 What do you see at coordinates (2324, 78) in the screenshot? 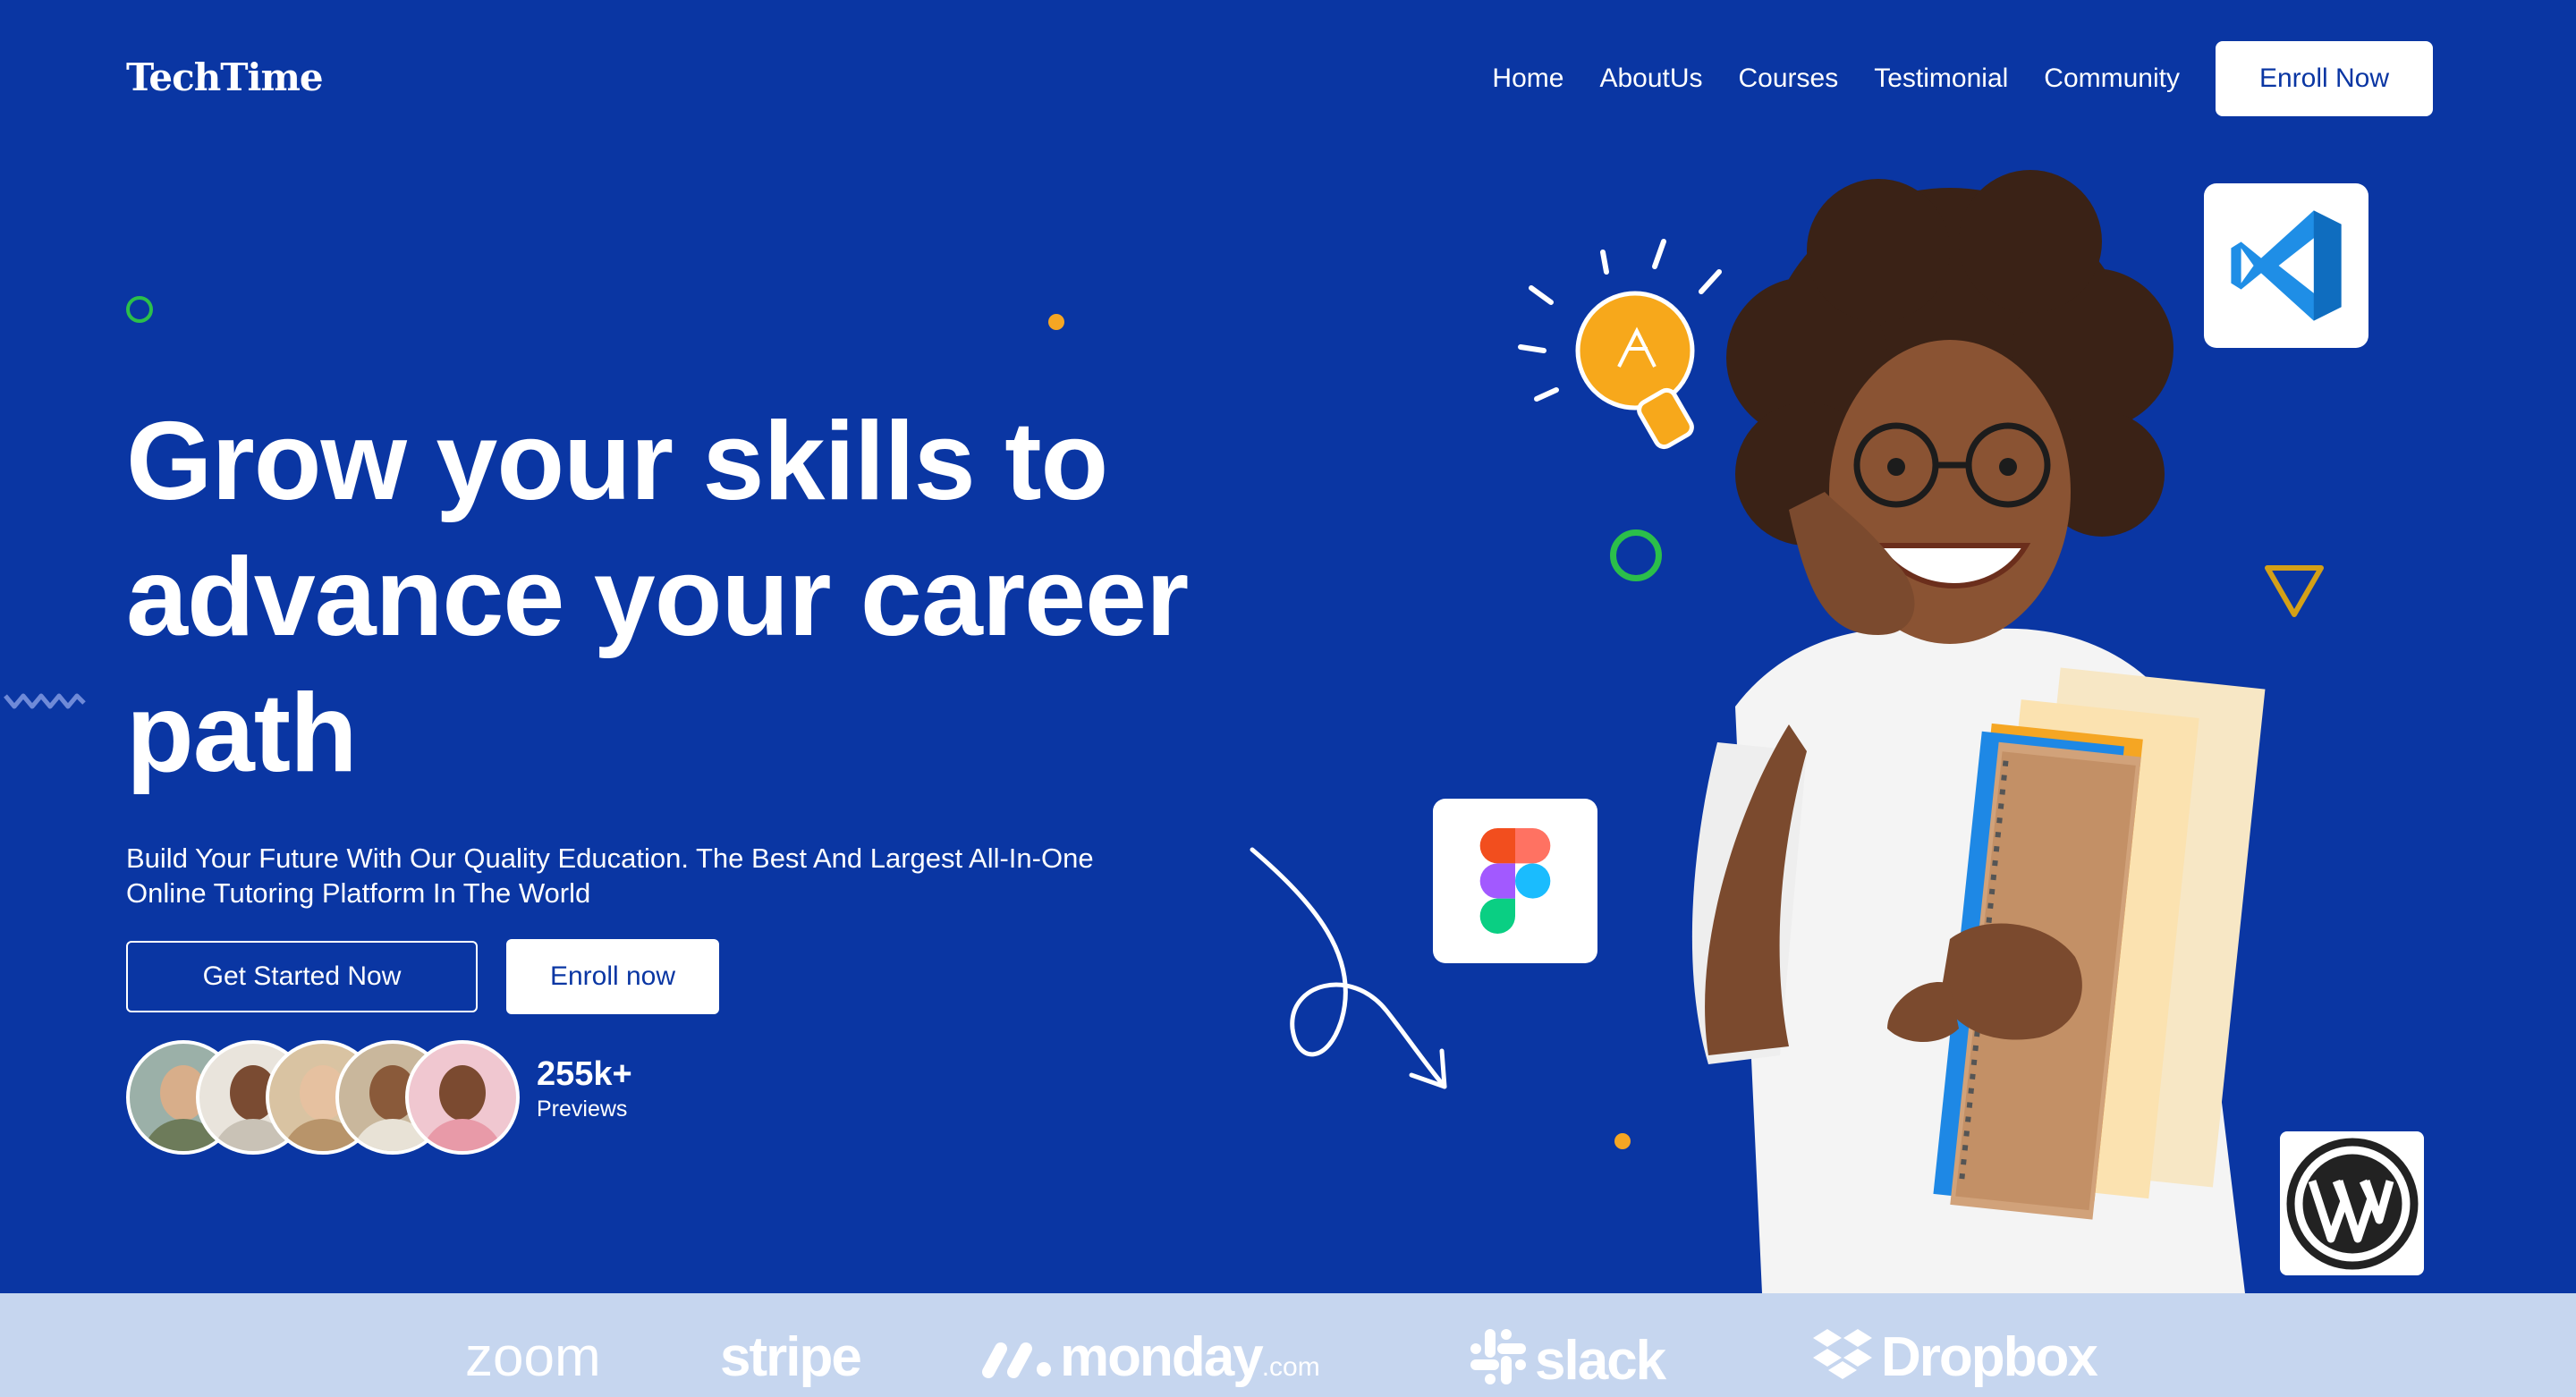
I see `enroll-now-button: Enroll Now` at bounding box center [2324, 78].